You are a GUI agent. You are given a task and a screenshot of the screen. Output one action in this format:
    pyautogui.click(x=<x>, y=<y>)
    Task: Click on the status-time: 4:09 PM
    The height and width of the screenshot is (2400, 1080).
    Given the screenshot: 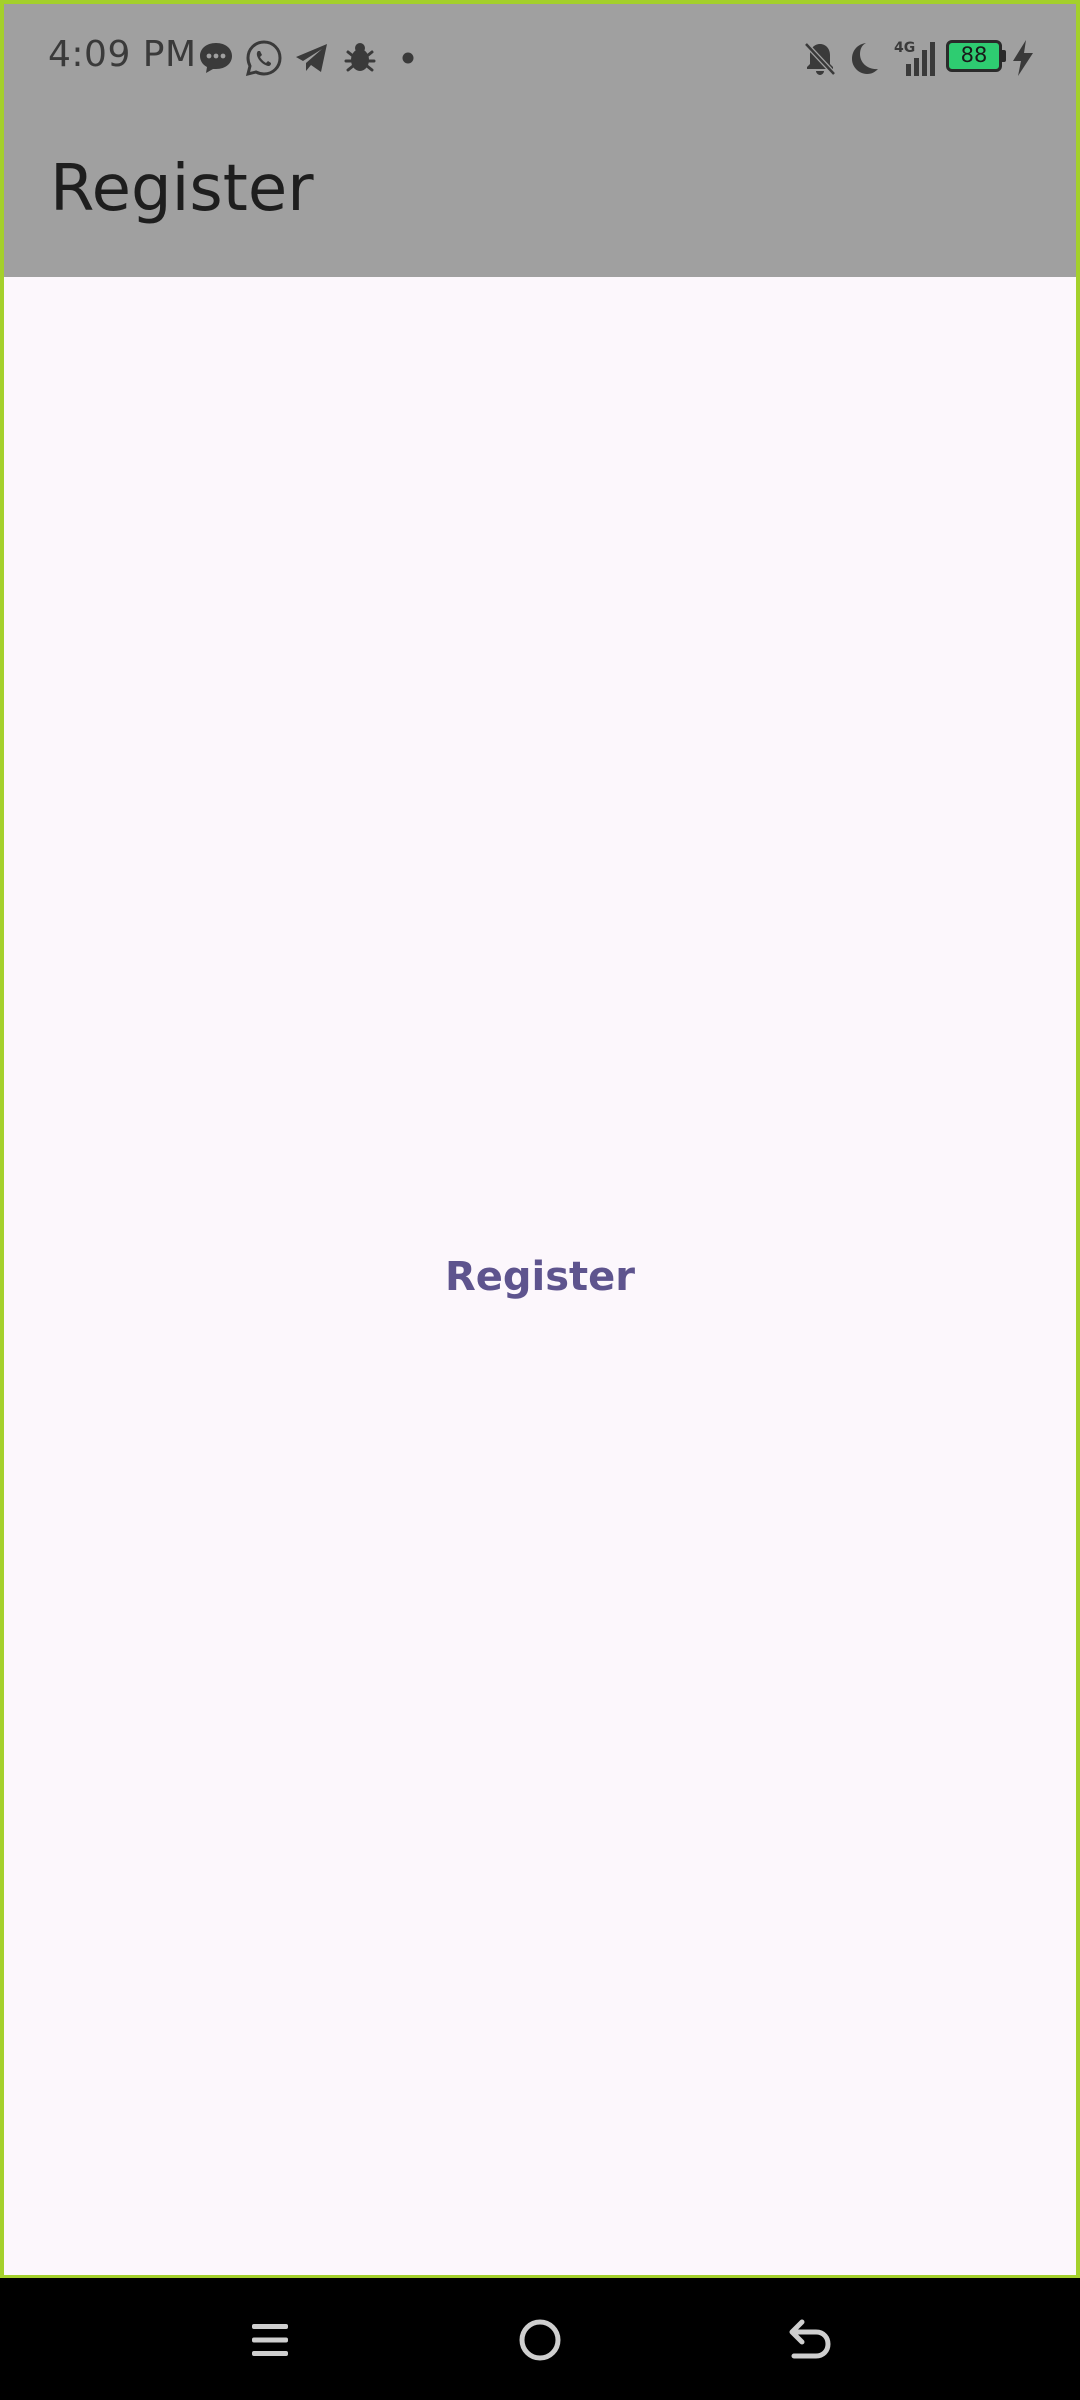 What is the action you would take?
    pyautogui.click(x=122, y=54)
    